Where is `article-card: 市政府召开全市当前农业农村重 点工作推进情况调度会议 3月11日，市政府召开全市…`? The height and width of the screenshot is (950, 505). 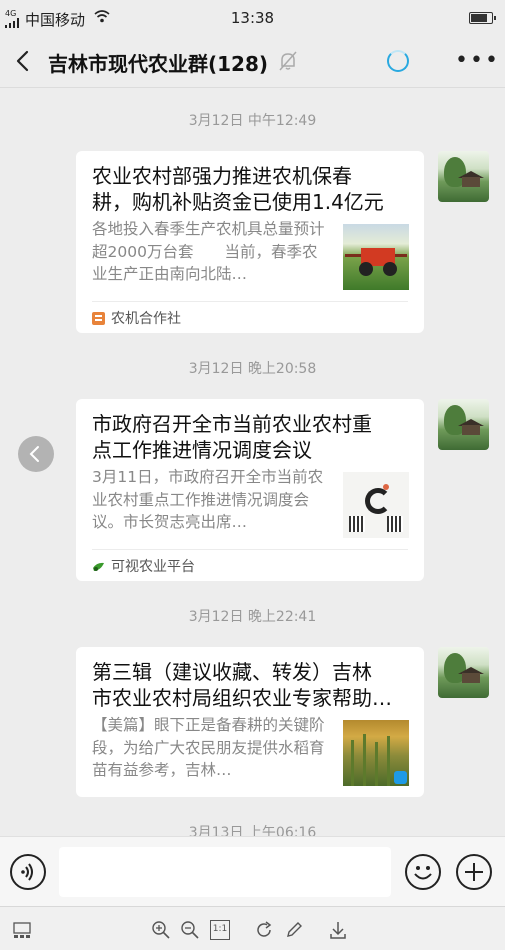
article-card: 市政府召开全市当前农业农村重 点工作推进情况调度会议 3月11日，市政府召开全市… is located at coordinates (250, 490).